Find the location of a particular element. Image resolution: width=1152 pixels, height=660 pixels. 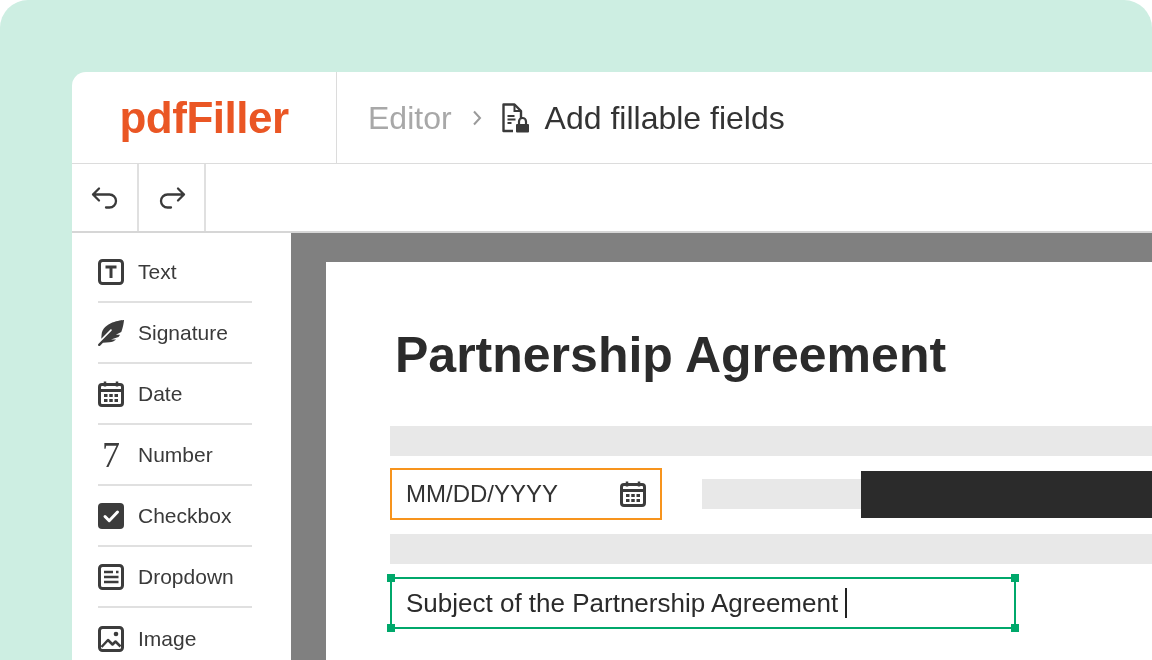

text-cursor is located at coordinates (846, 603).